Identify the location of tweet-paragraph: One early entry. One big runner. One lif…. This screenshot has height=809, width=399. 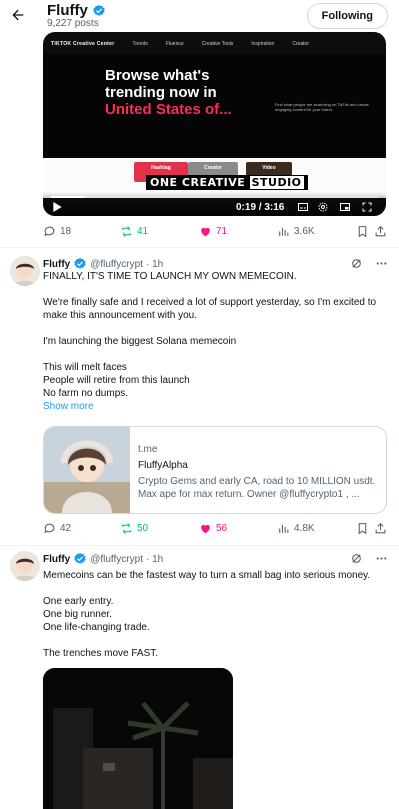
(96, 614).